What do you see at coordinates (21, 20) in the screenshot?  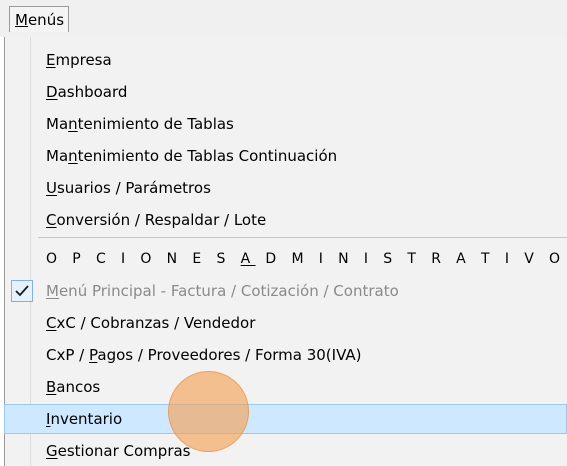 I see `menu-menus-mnemonic: M` at bounding box center [21, 20].